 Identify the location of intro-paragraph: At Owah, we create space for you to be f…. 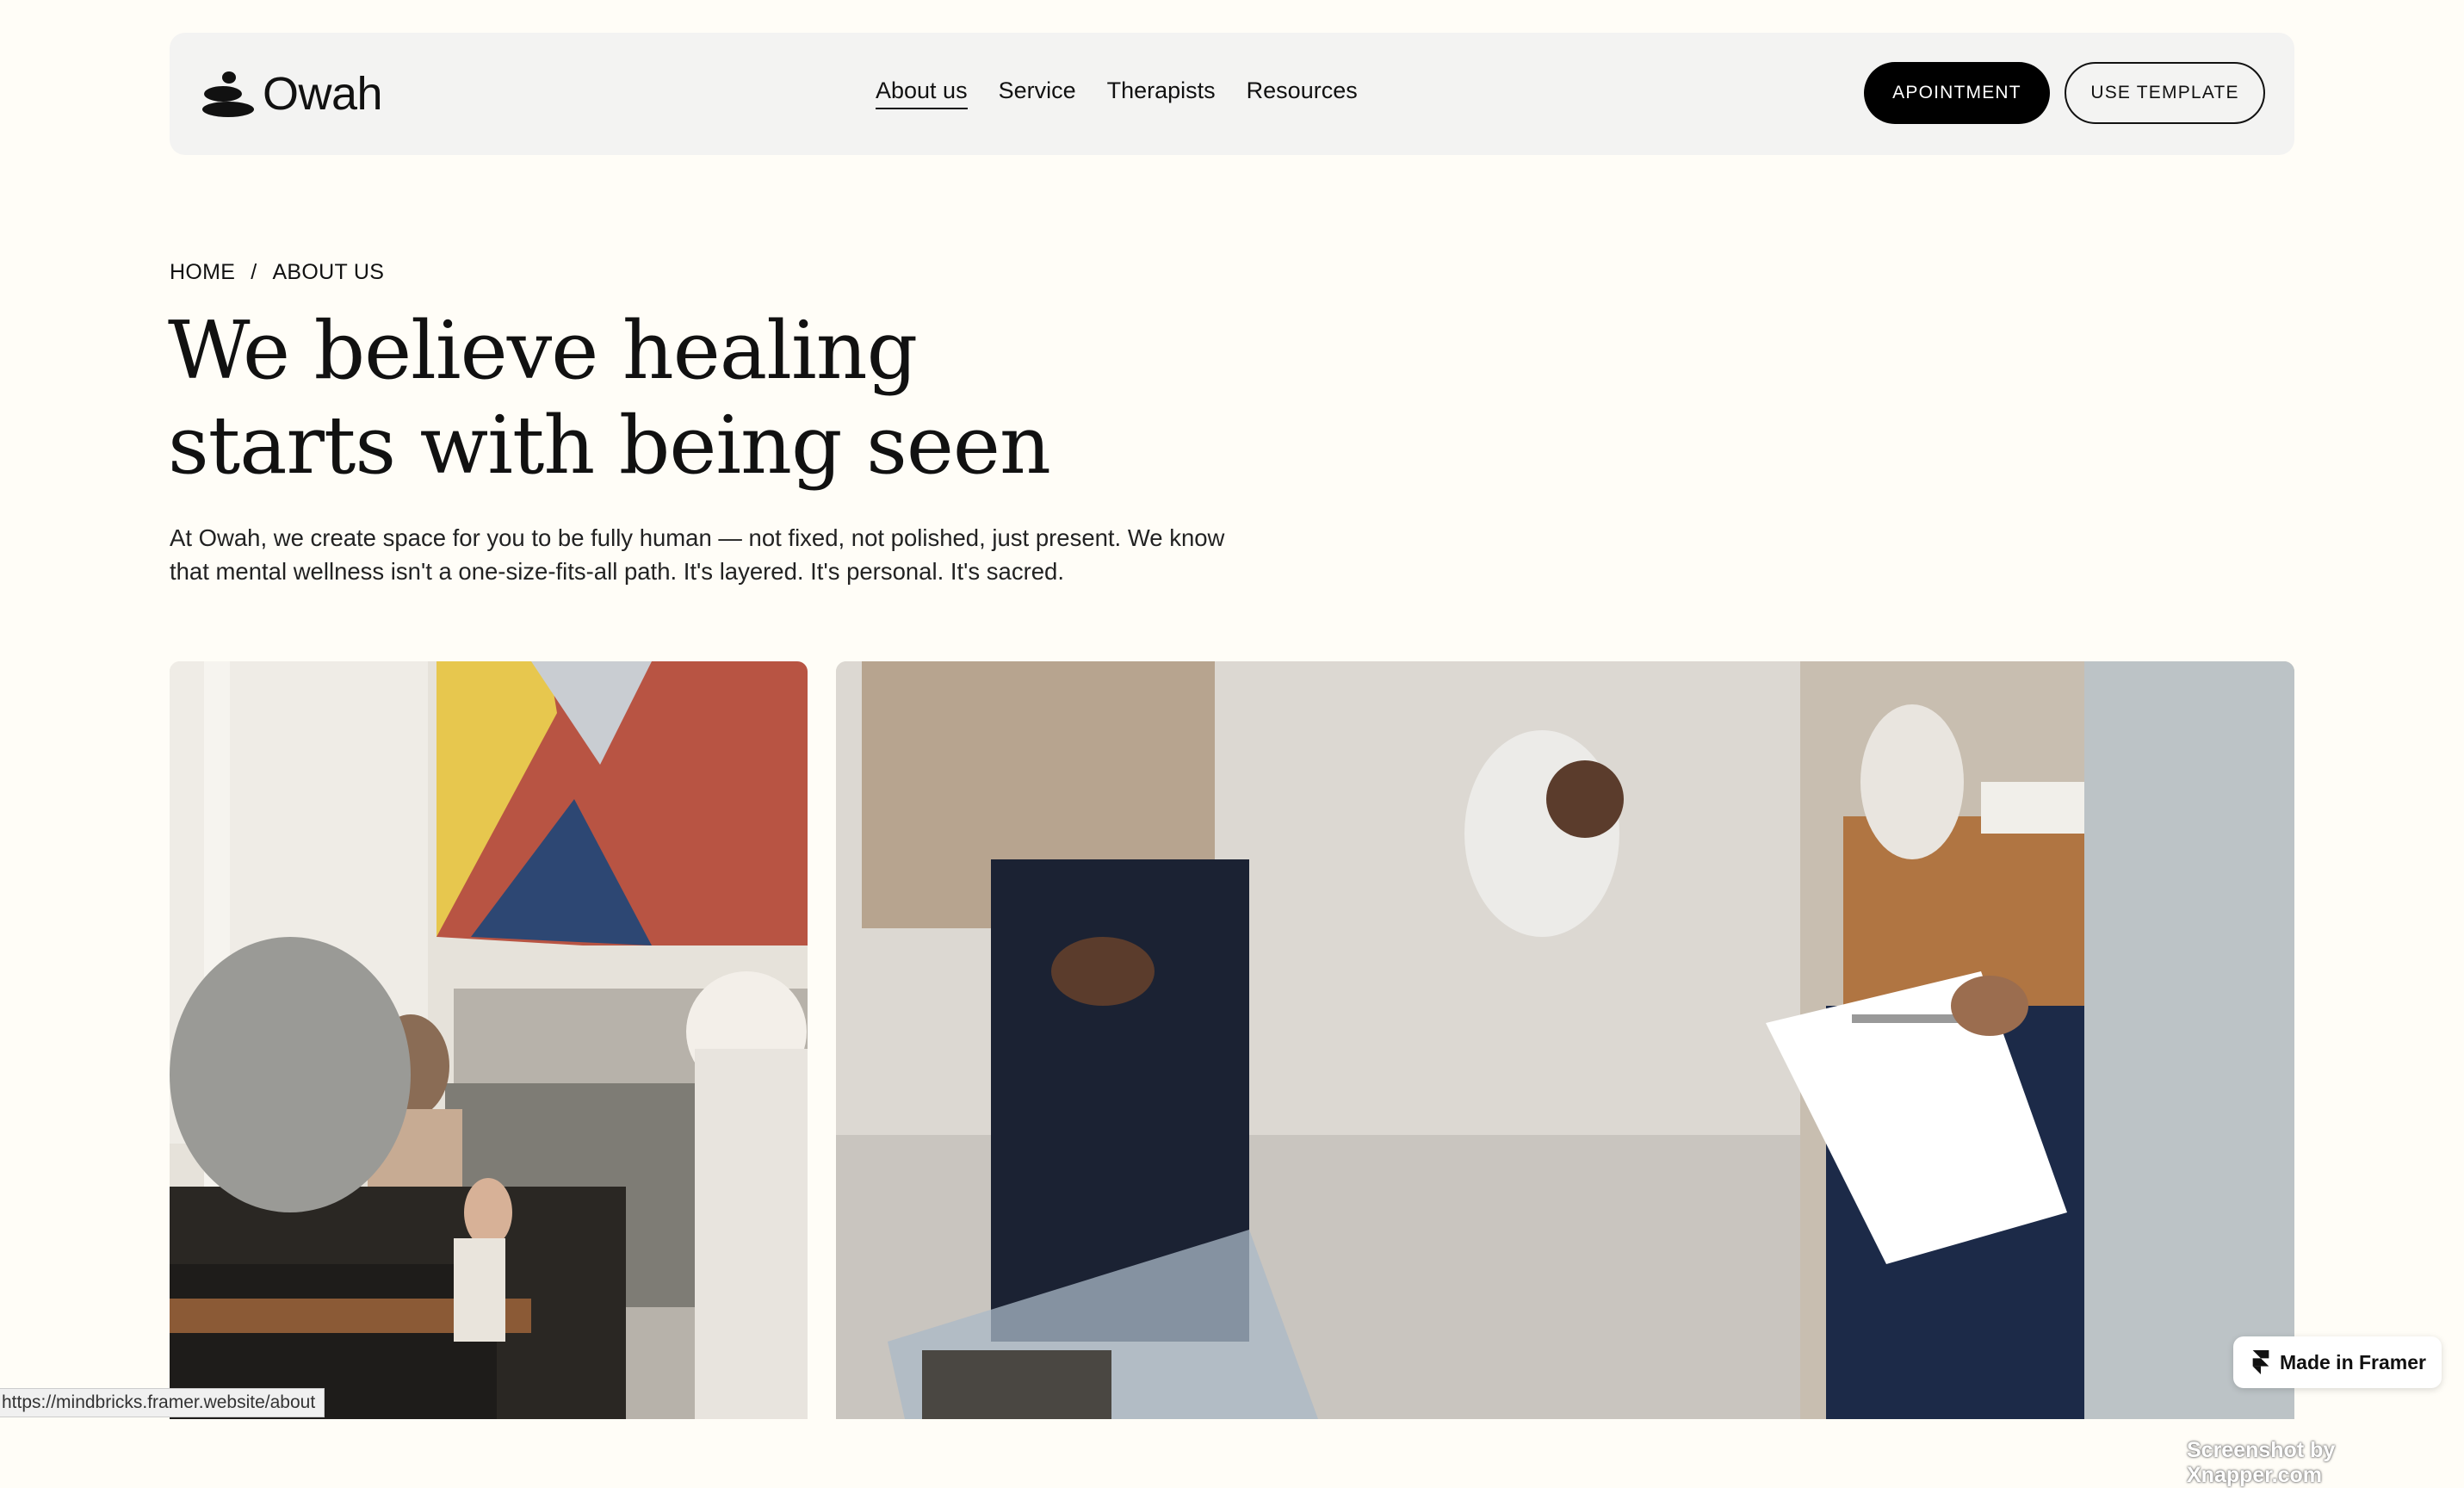
(697, 555).